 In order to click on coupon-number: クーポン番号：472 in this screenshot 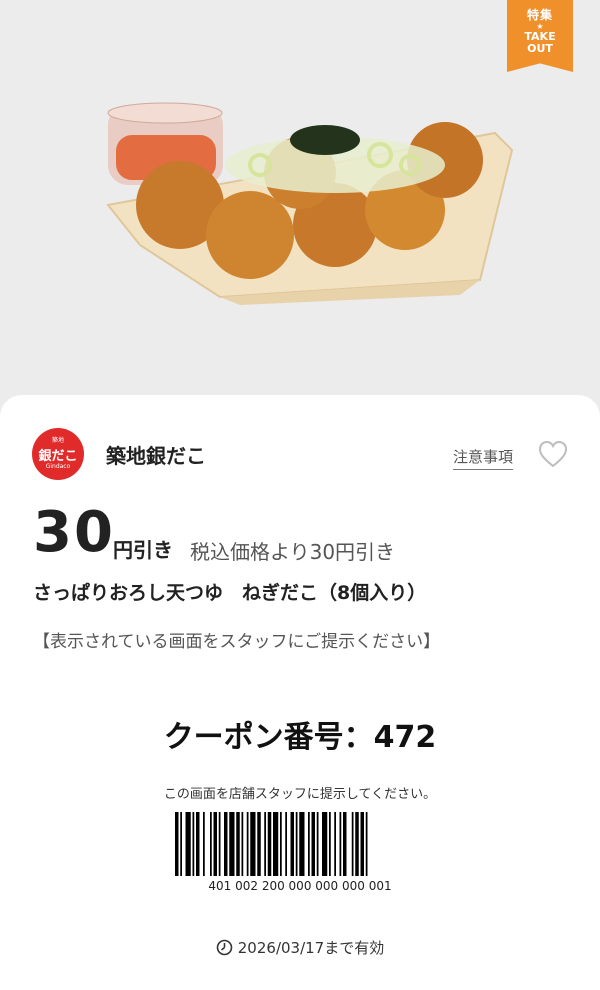, I will do `click(300, 737)`.